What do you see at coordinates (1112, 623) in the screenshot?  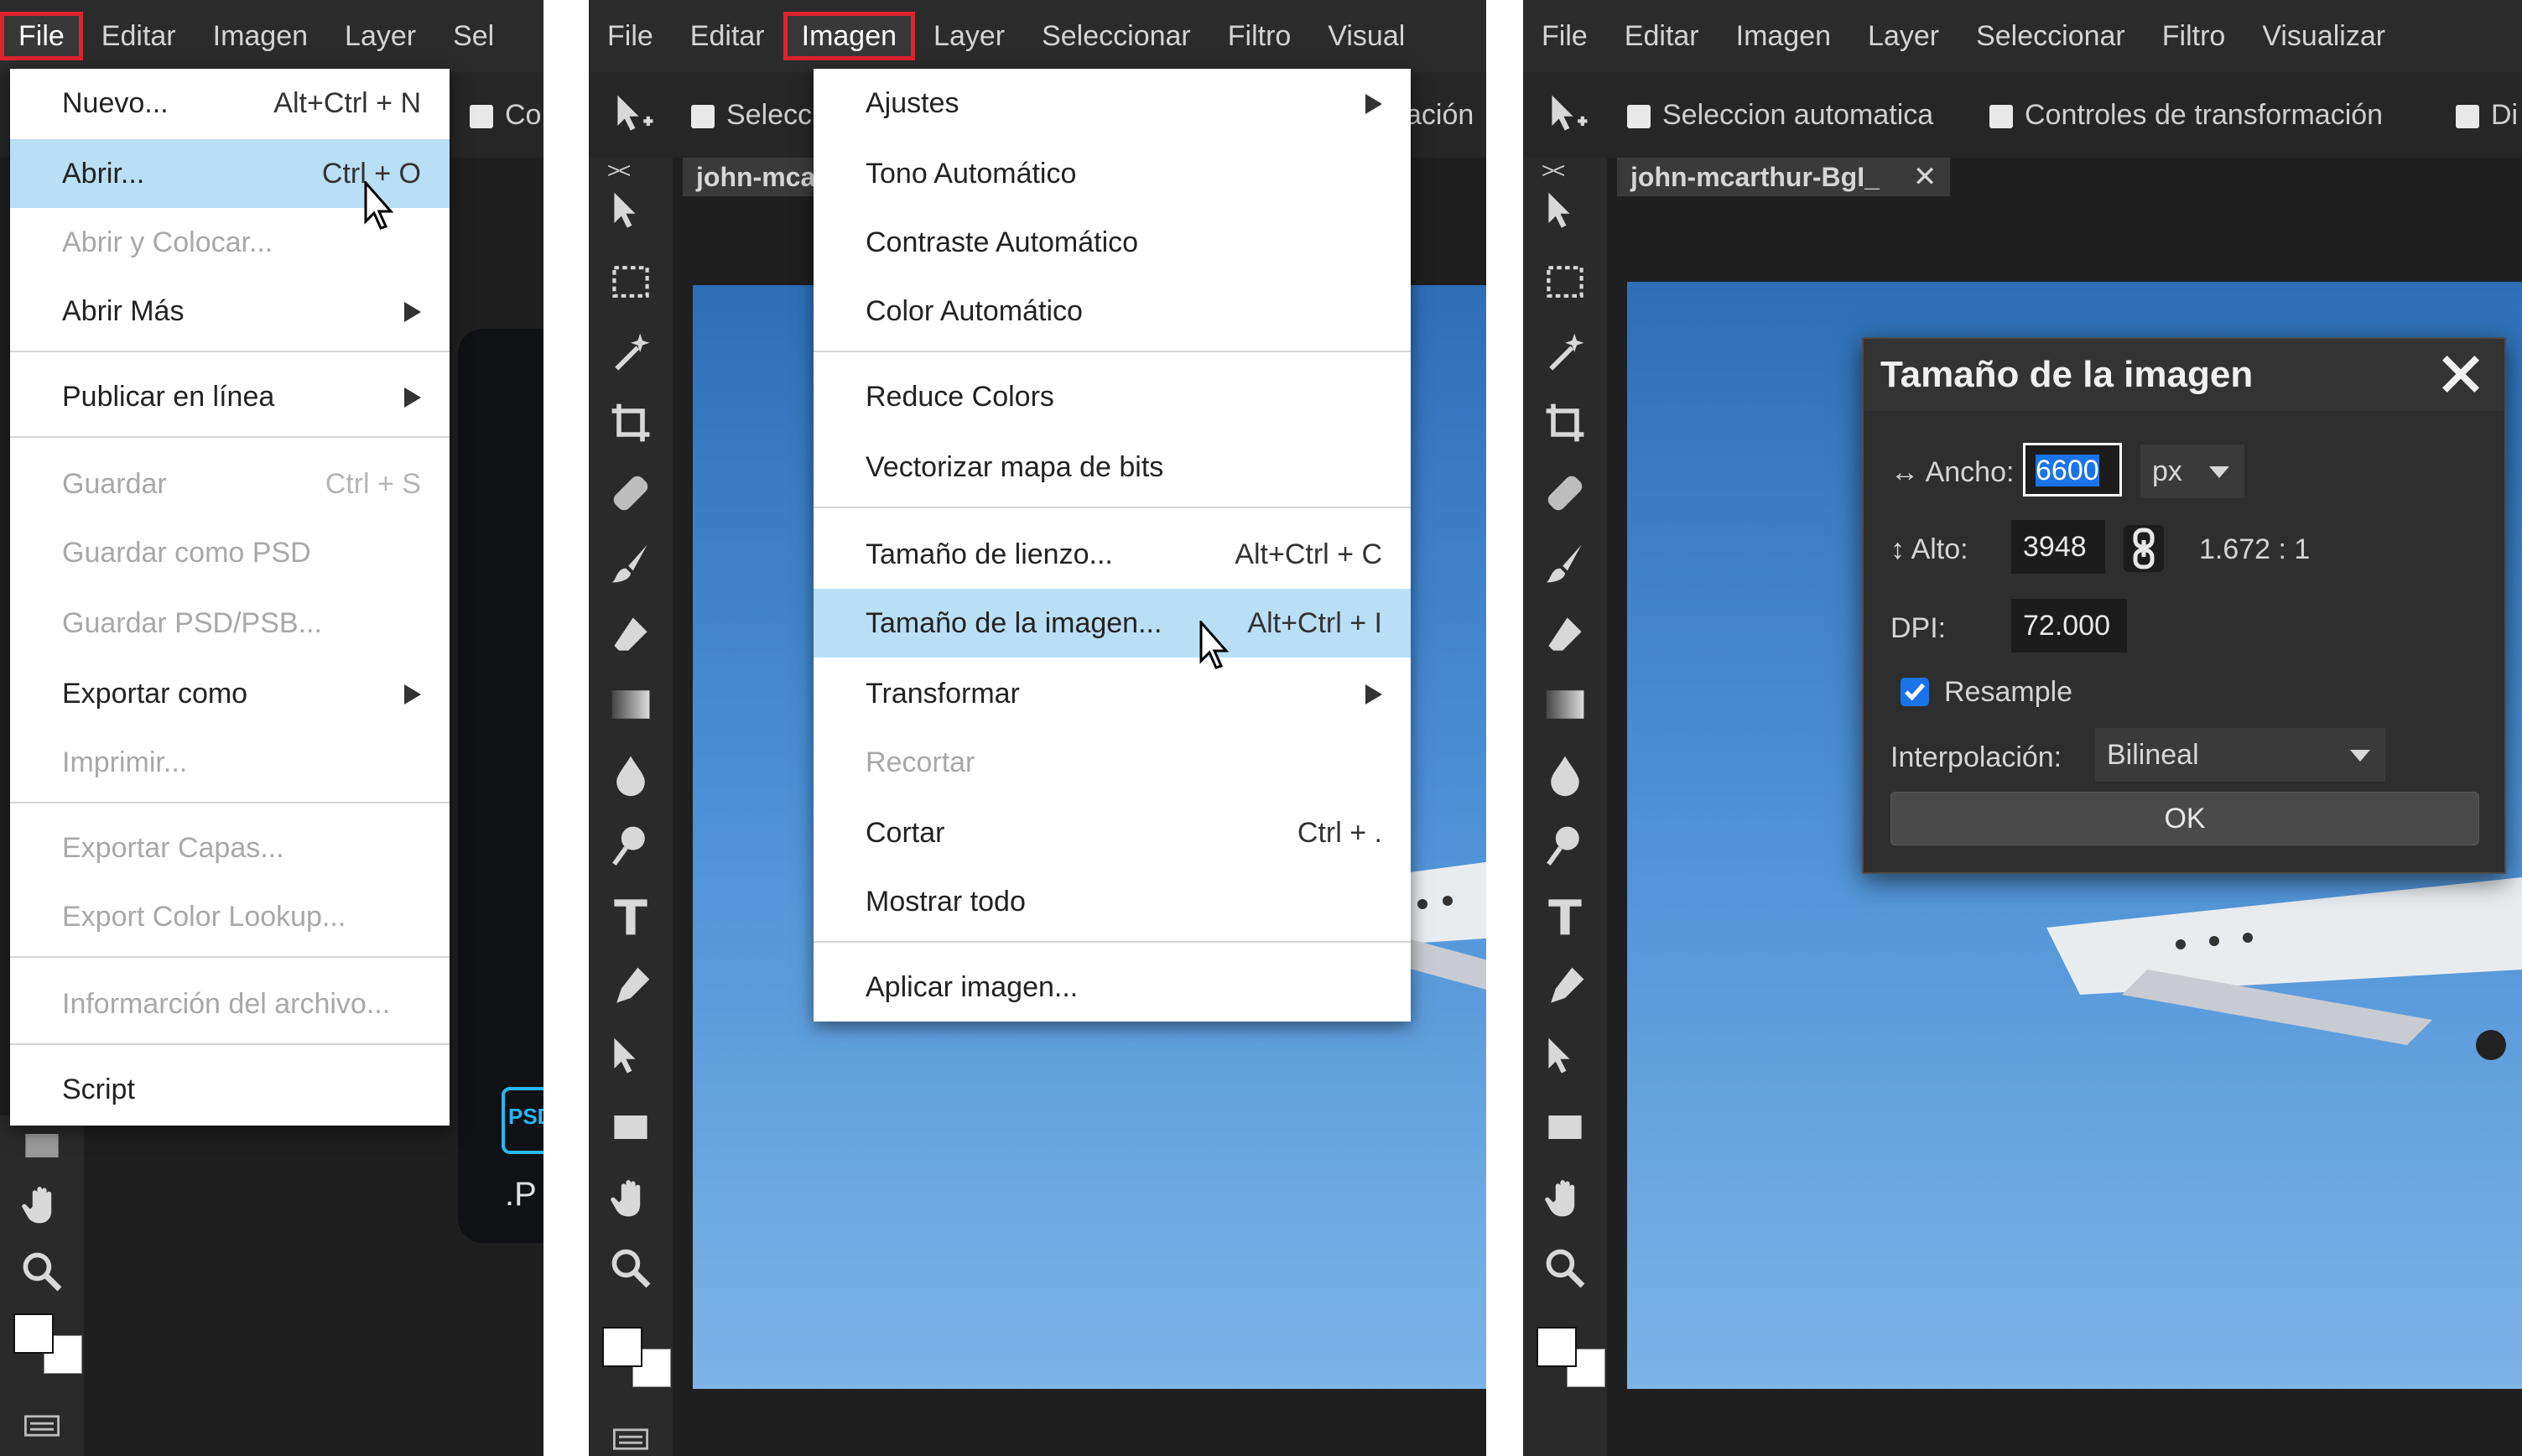 I see `menu-item-tamano-imagen: Tamaño de la imagen... Alt+Ctrl + I` at bounding box center [1112, 623].